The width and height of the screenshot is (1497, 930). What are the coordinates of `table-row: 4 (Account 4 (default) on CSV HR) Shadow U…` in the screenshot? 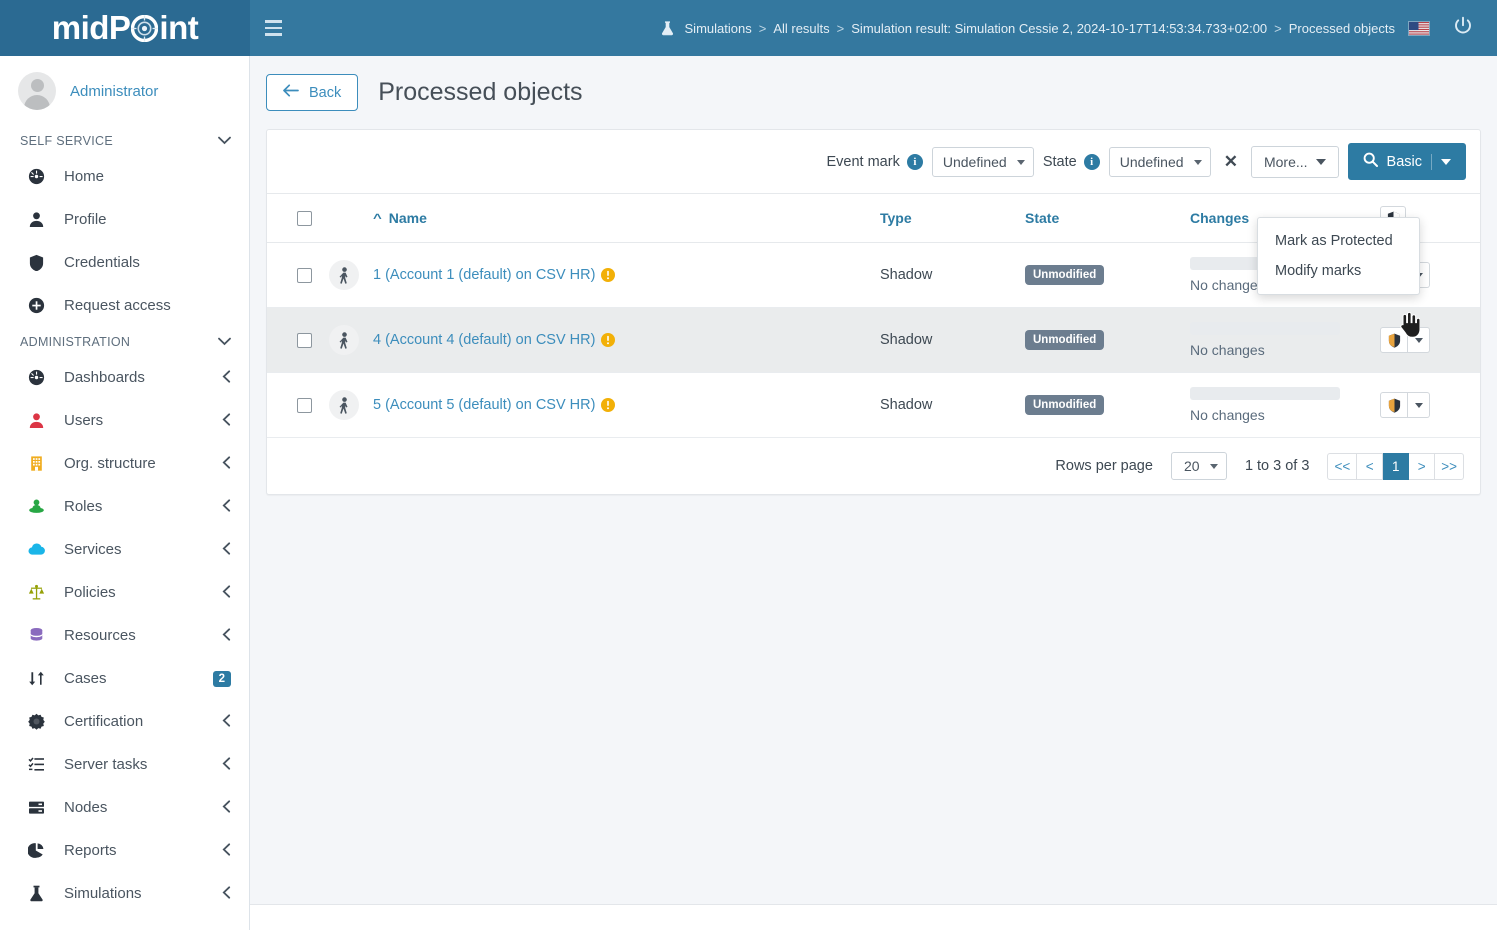 It's located at (873, 340).